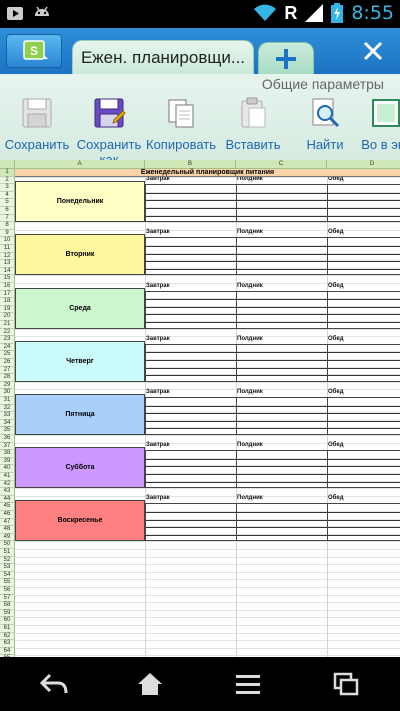  Describe the element at coordinates (54, 684) in the screenshot. I see `back-button` at that location.